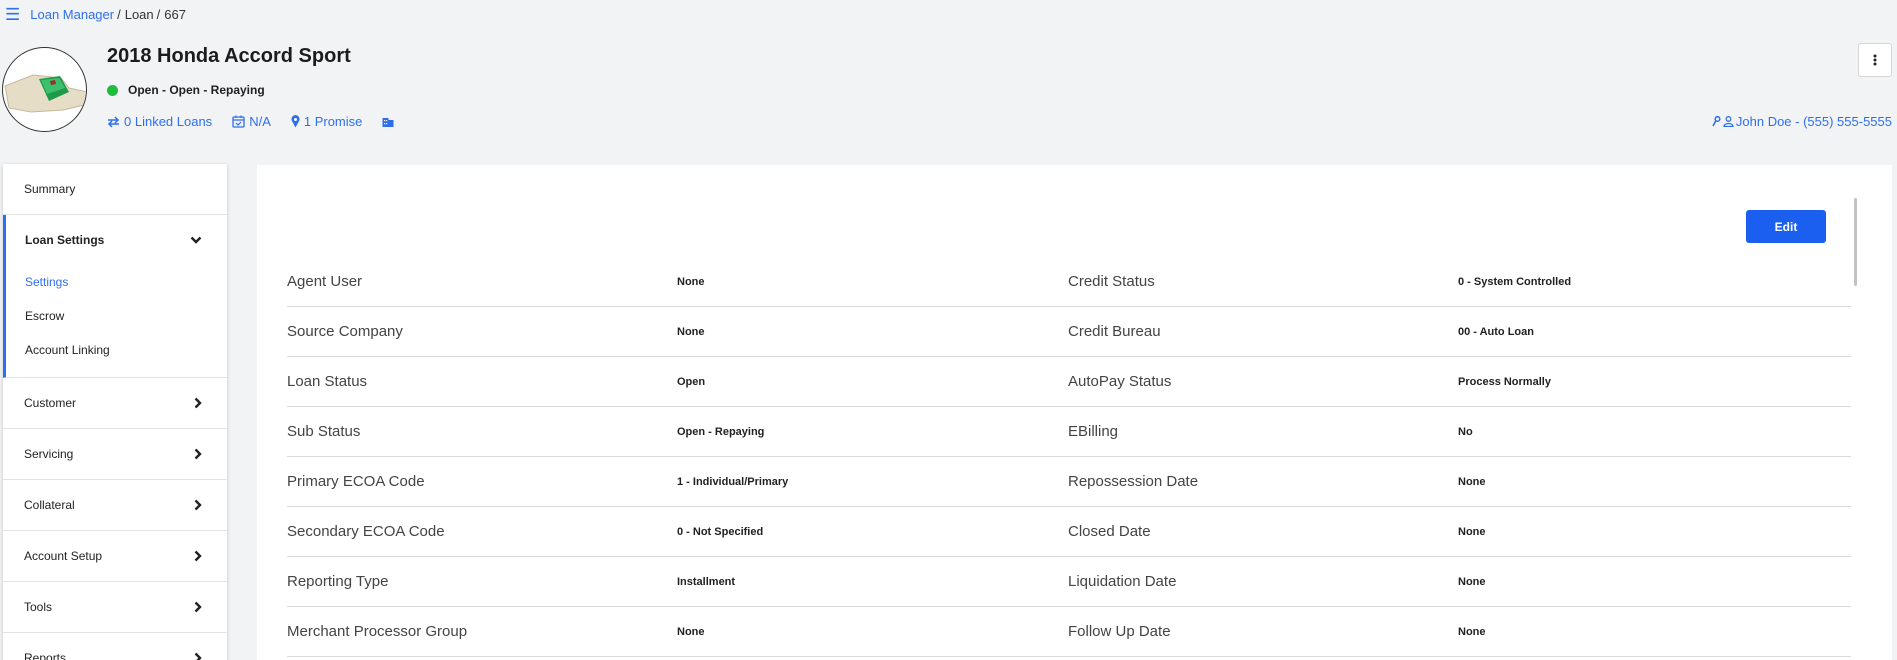  I want to click on sidebar-subitem-escrow: Escrow, so click(116, 316).